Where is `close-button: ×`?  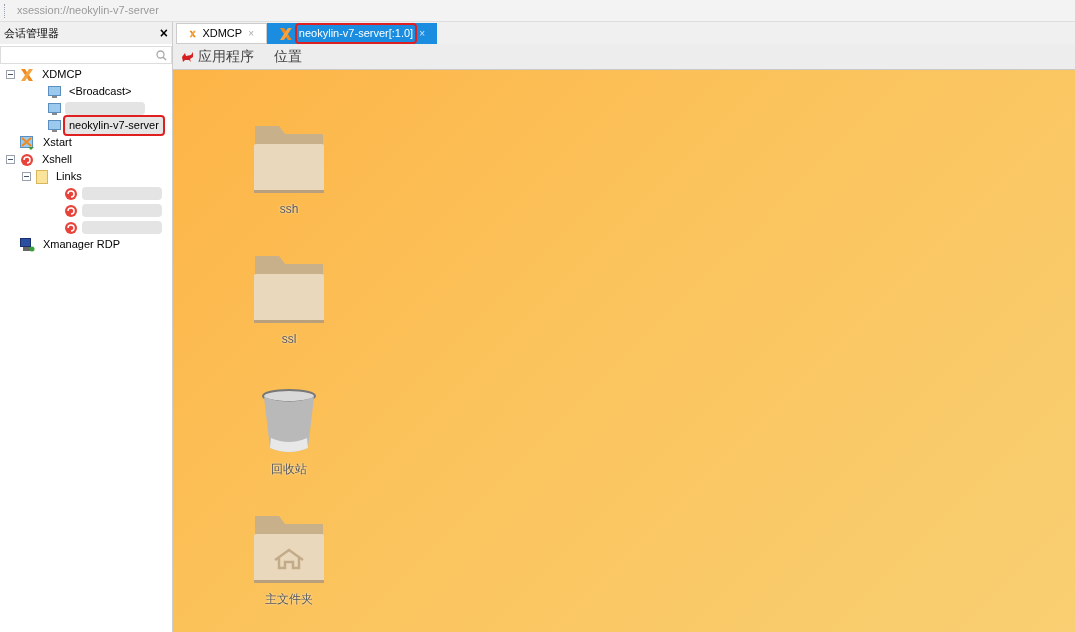
close-button: × is located at coordinates (163, 33).